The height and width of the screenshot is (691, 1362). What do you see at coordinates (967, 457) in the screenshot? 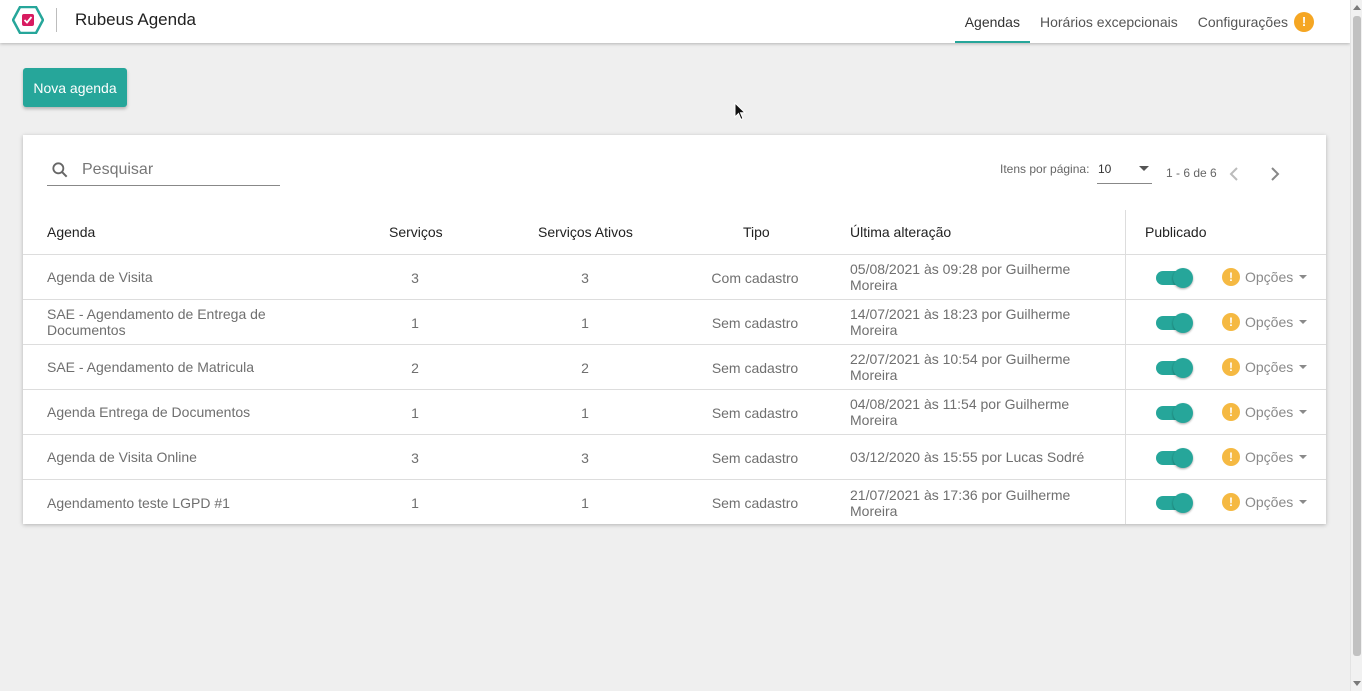
I see `cell-ultima-alteracao: 03/12/2020 às 15:55 por Lucas Sodré` at bounding box center [967, 457].